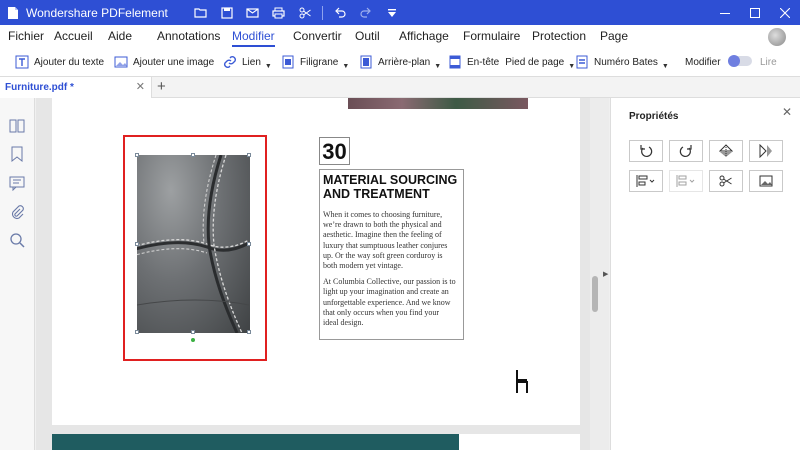 This screenshot has height=450, width=800. What do you see at coordinates (535, 62) in the screenshot?
I see `footer-label: Pied de page` at bounding box center [535, 62].